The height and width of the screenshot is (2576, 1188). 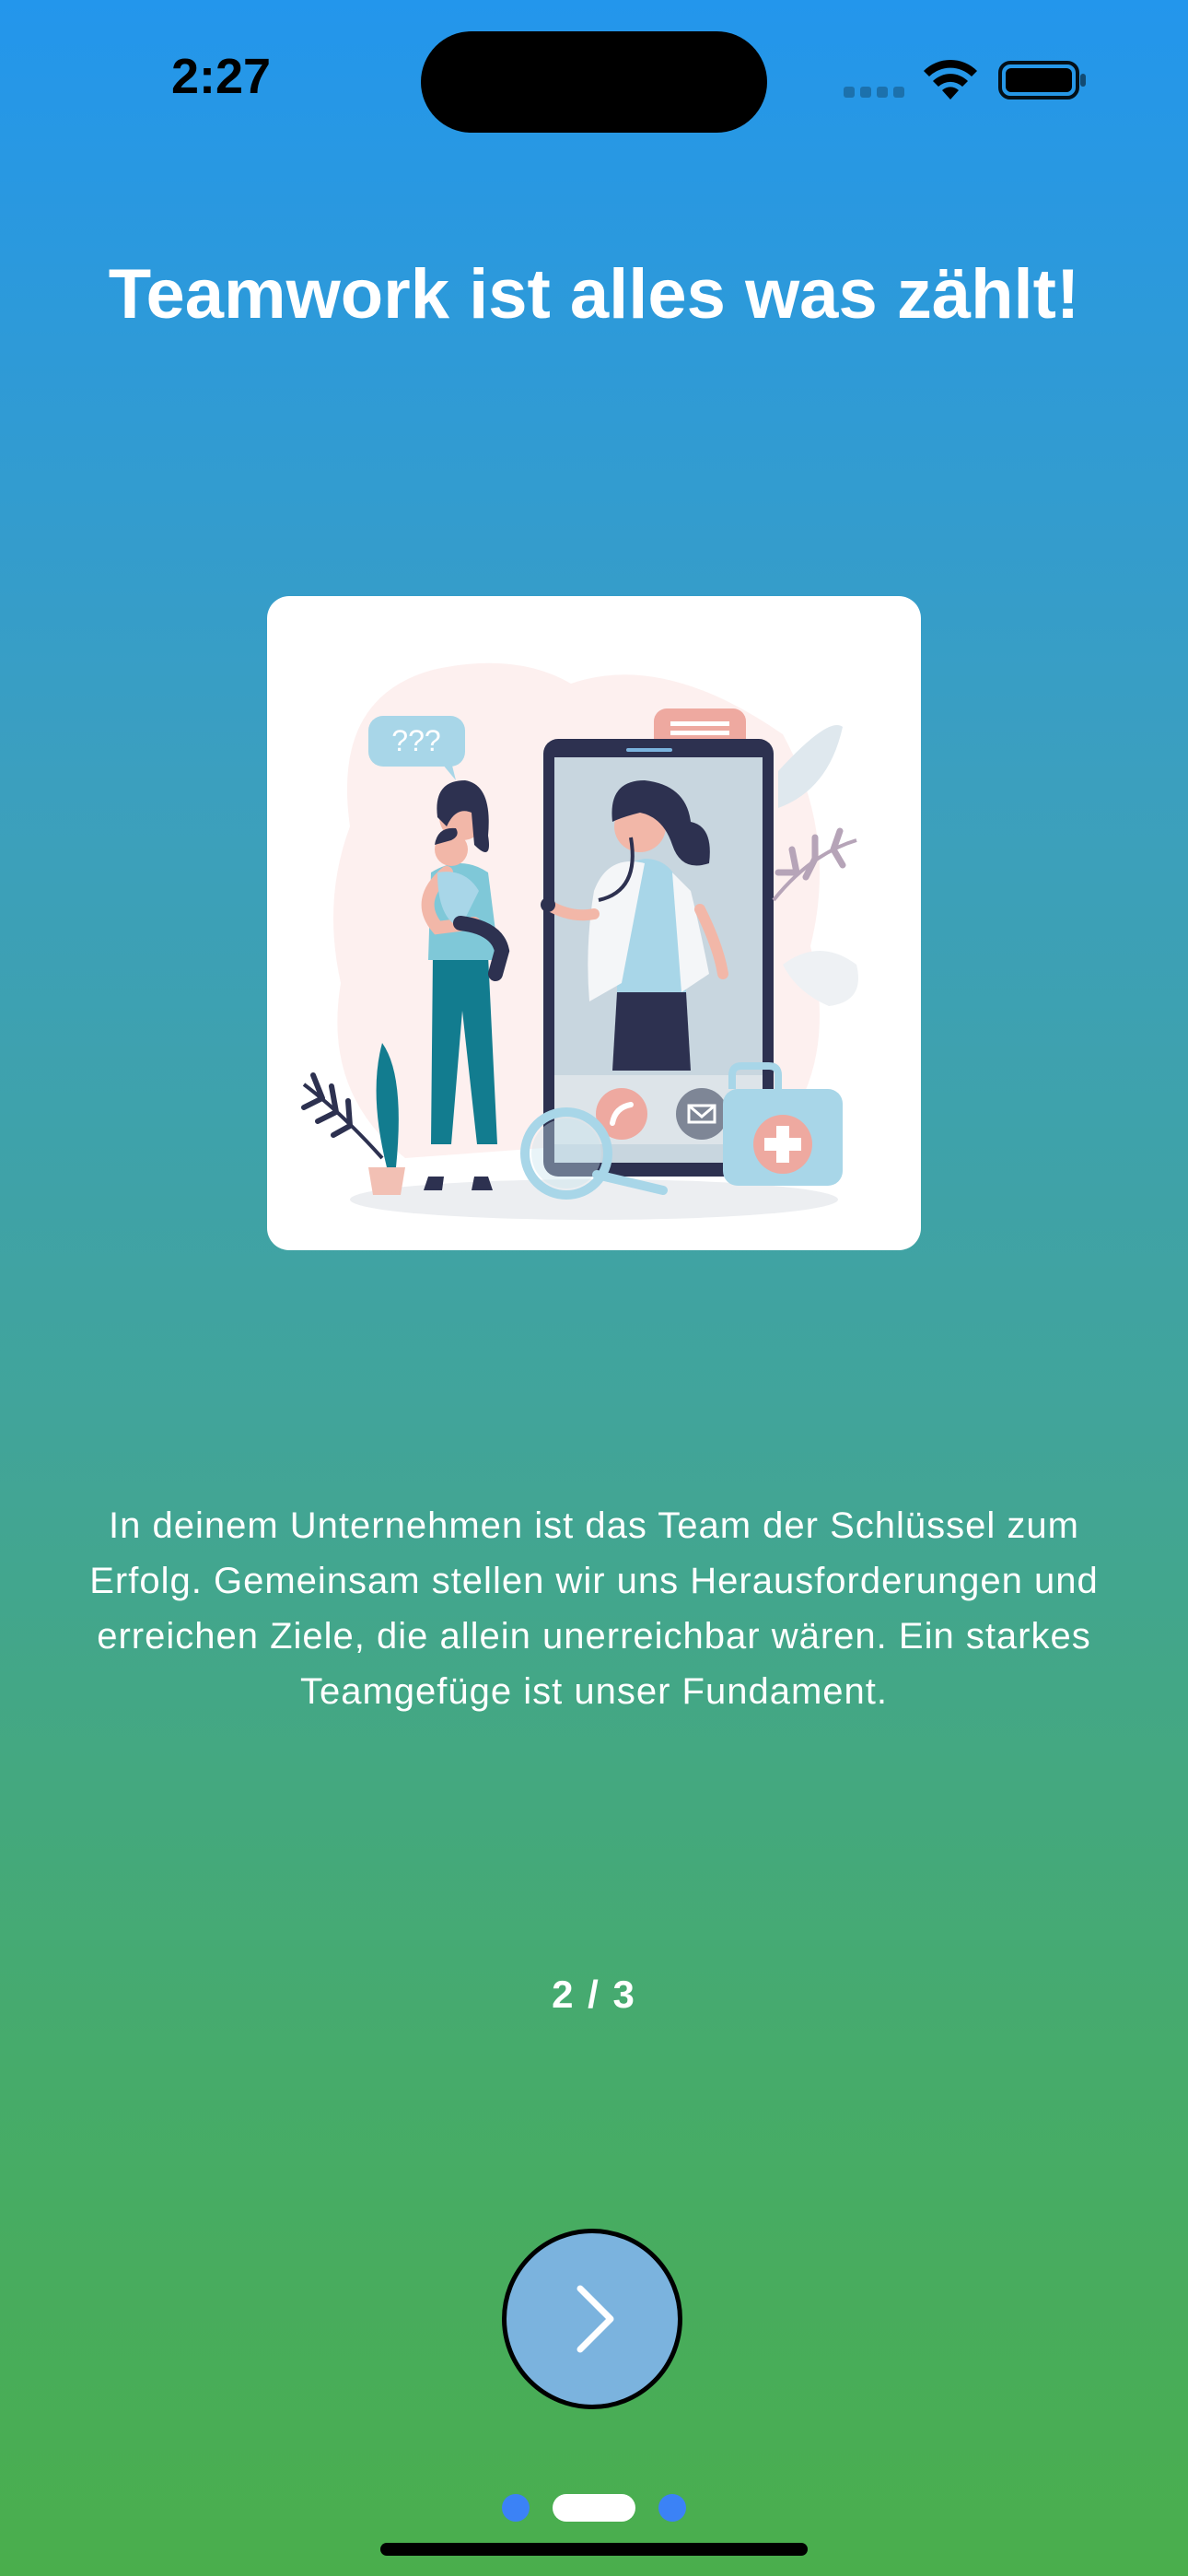 What do you see at coordinates (874, 92) in the screenshot?
I see `cellular-signal-icon` at bounding box center [874, 92].